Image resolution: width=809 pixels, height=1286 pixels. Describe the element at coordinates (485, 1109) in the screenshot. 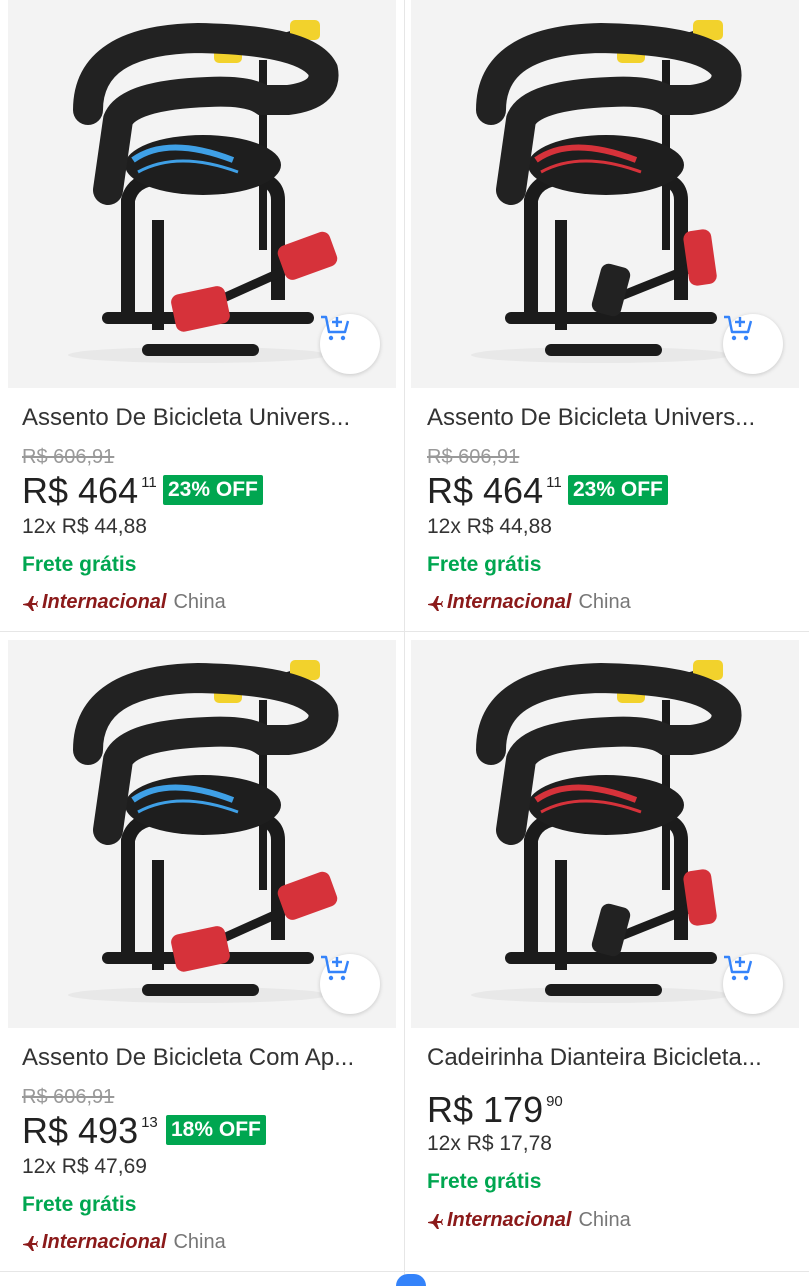

I see `price-integer: R$ 179` at that location.